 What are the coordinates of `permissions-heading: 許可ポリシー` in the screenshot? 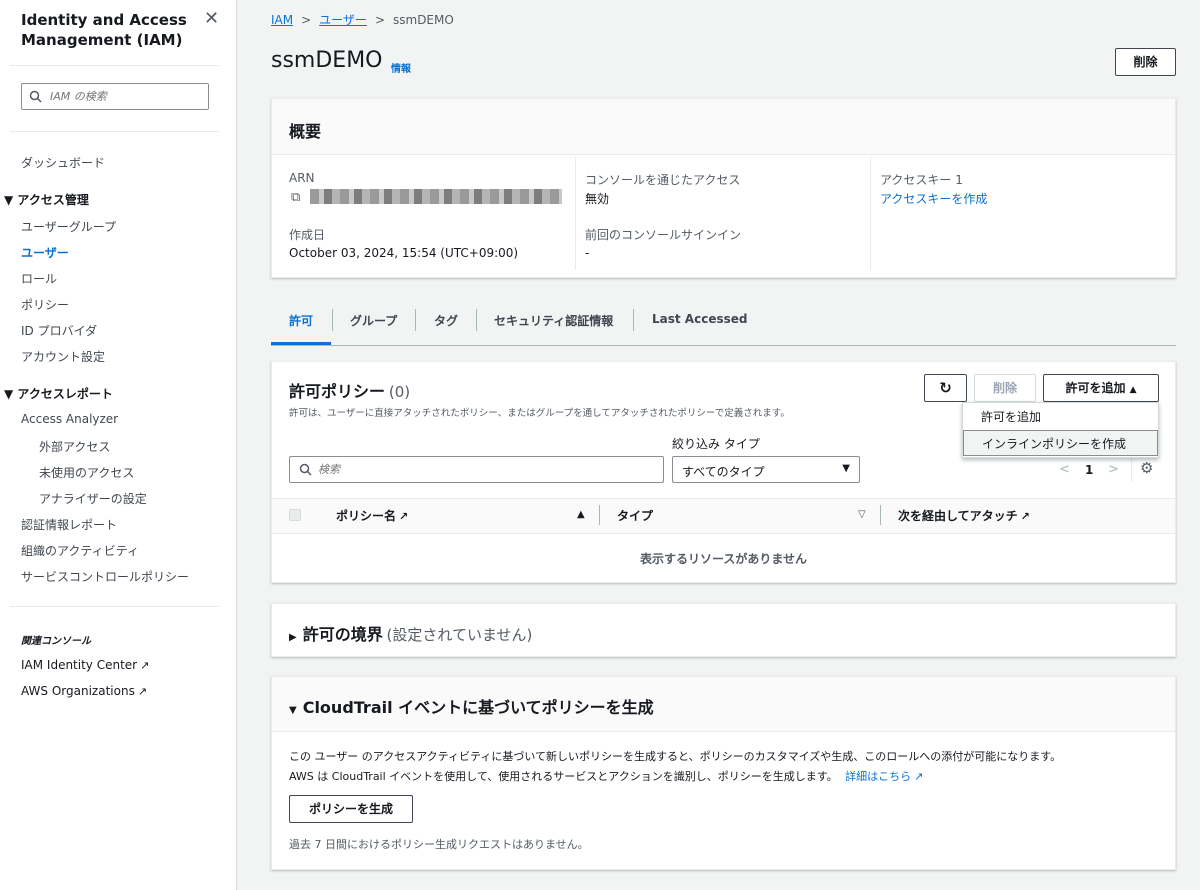 It's located at (337, 391).